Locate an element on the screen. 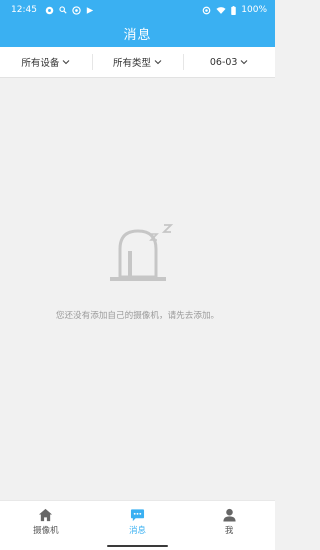 This screenshot has width=320, height=550. battery-icon is located at coordinates (234, 10).